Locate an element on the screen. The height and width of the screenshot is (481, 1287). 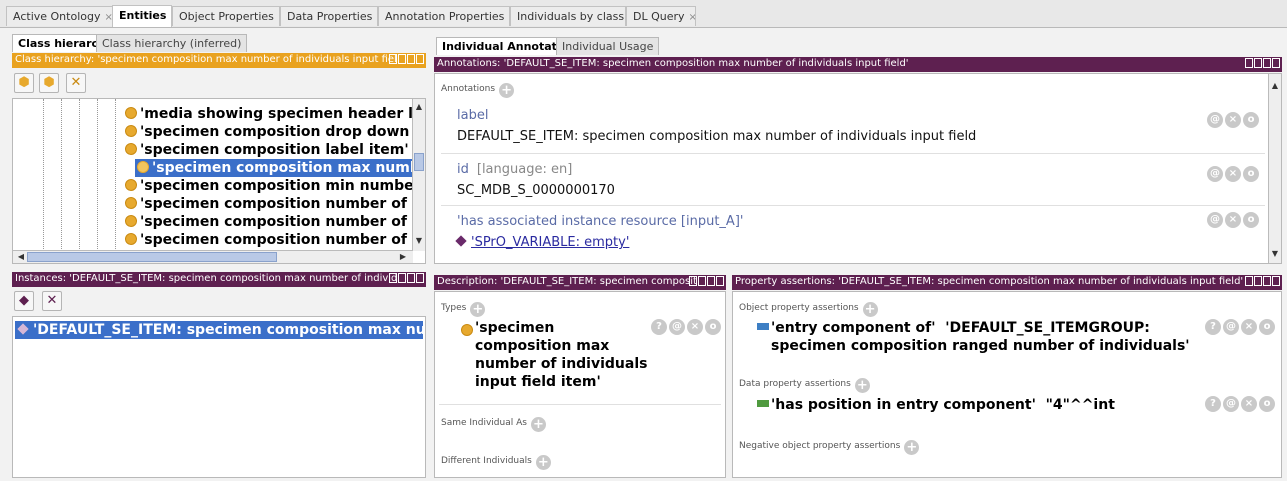
tab-dl-query: DL Query × is located at coordinates (661, 16).